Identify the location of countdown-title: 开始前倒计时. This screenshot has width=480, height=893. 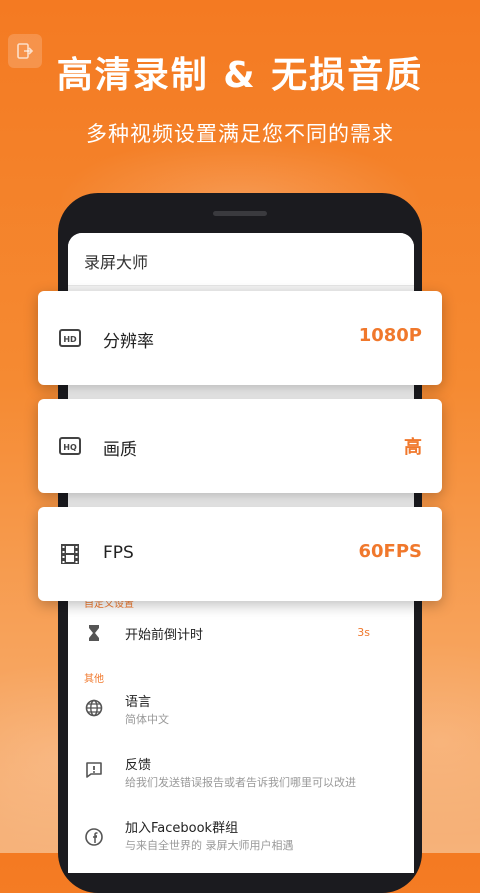
(164, 635).